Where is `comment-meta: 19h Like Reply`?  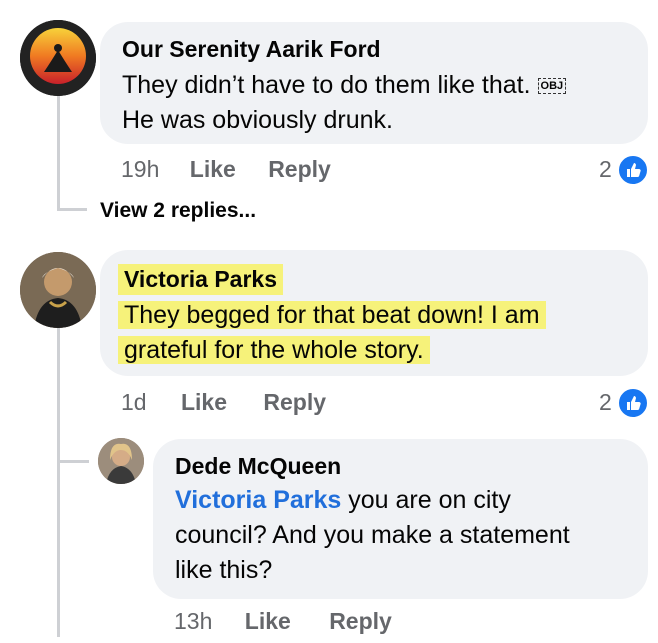 comment-meta: 19h Like Reply is located at coordinates (226, 169).